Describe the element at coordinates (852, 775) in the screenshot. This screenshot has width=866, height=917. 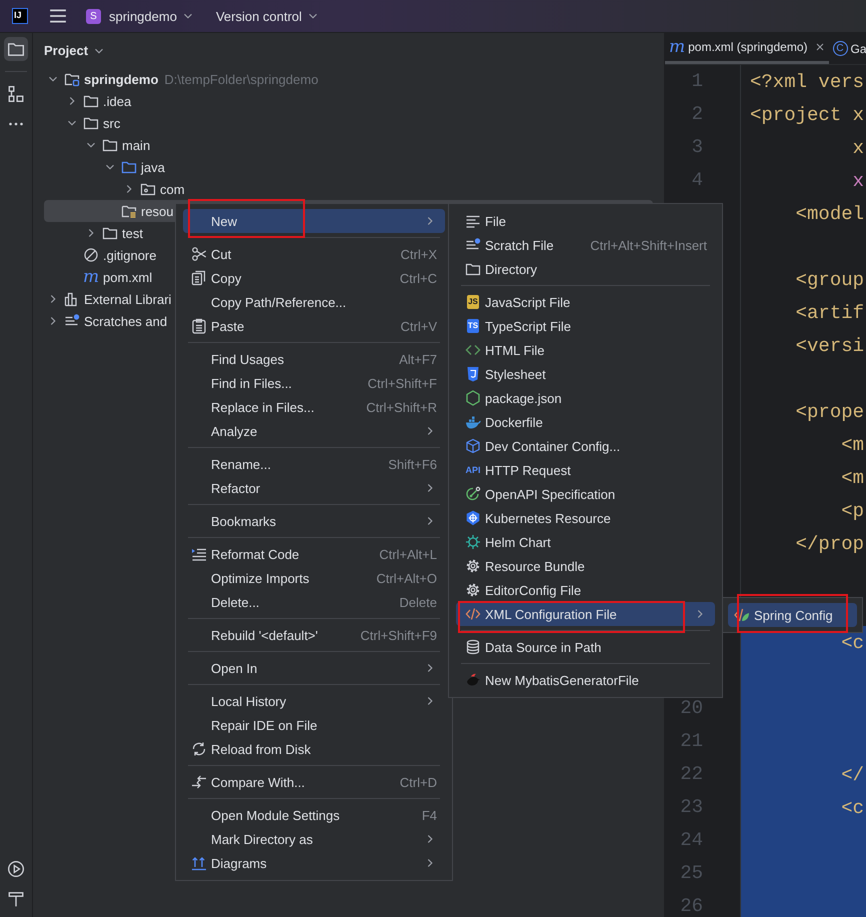
I see `code-text: </` at that location.